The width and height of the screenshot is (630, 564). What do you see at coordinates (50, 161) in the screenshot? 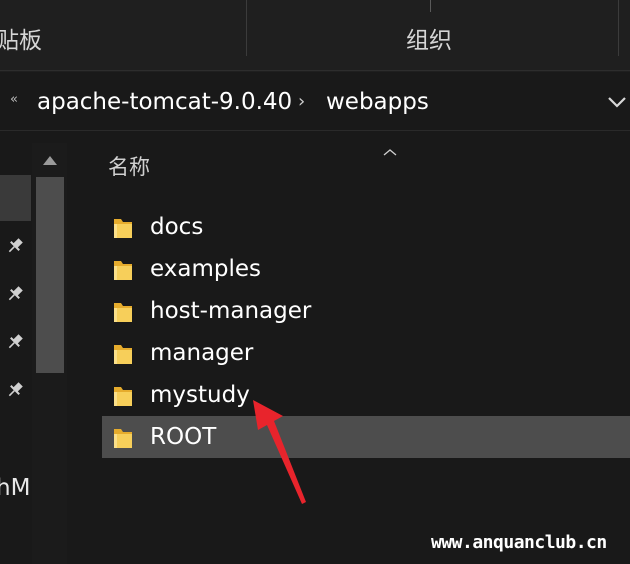
I see `scroll-up-arrow-icon` at bounding box center [50, 161].